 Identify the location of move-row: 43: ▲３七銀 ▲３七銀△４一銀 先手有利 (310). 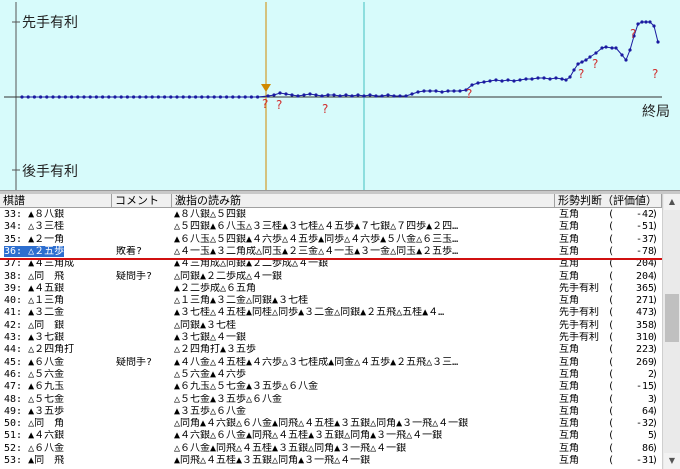
(331, 337).